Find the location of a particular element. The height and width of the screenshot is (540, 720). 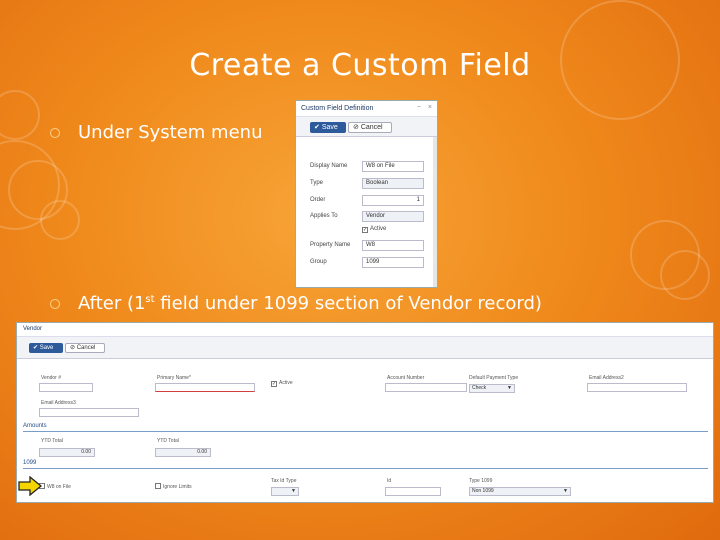

vendor-number-input is located at coordinates (66, 387).